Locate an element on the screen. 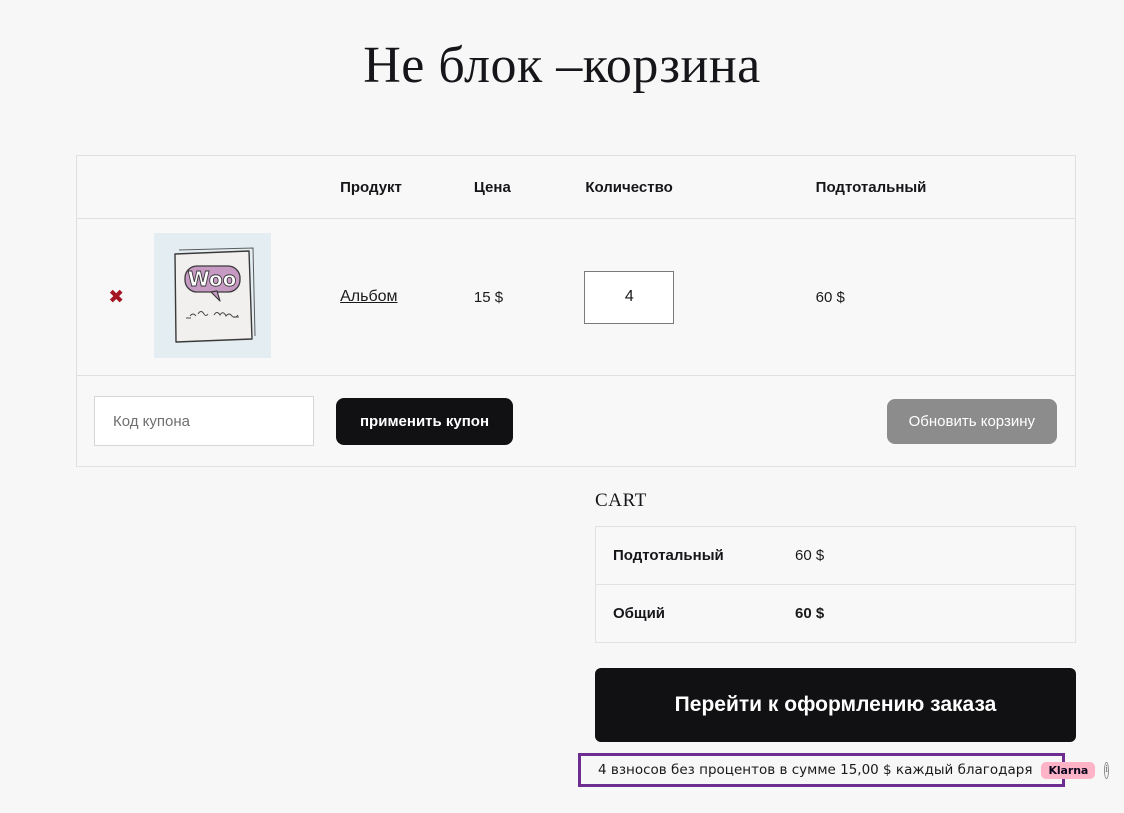 This screenshot has height=813, width=1124. proceed-to-checkout-button: Перейти к оформлению заказа is located at coordinates (835, 705).